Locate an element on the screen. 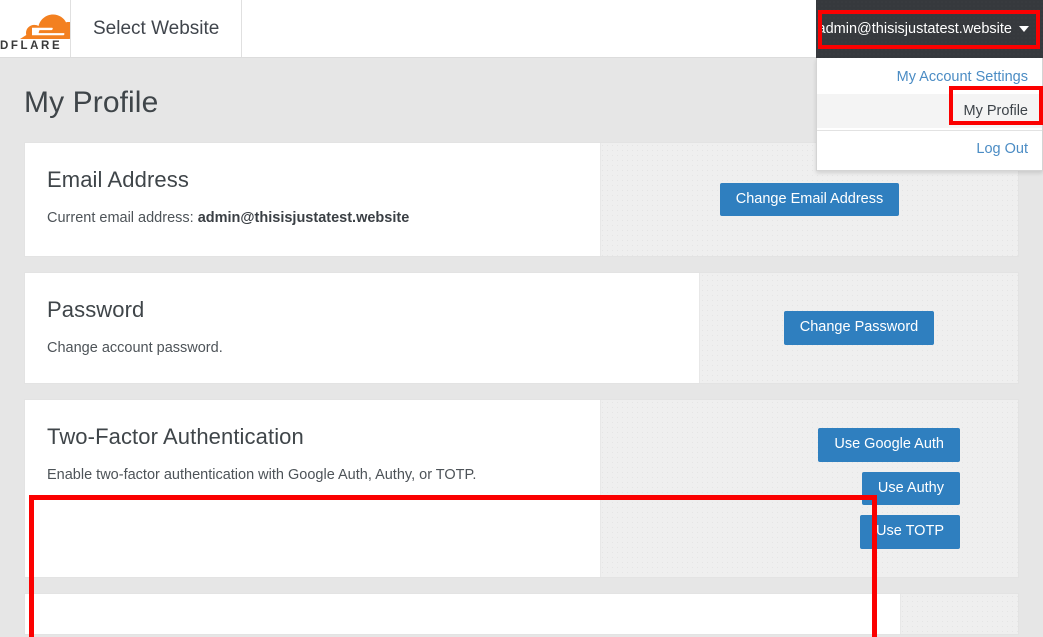 The height and width of the screenshot is (637, 1043). card-email-label: Current email address: is located at coordinates (120, 218).